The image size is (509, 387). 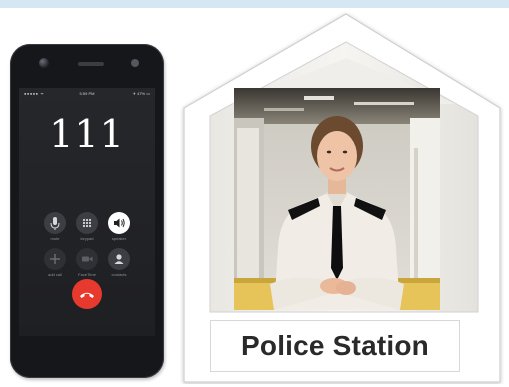 What do you see at coordinates (87, 93) in the screenshot?
I see `status-bar: ●●●●● ᯤ 5:59 PM ✈ 47% ▭` at bounding box center [87, 93].